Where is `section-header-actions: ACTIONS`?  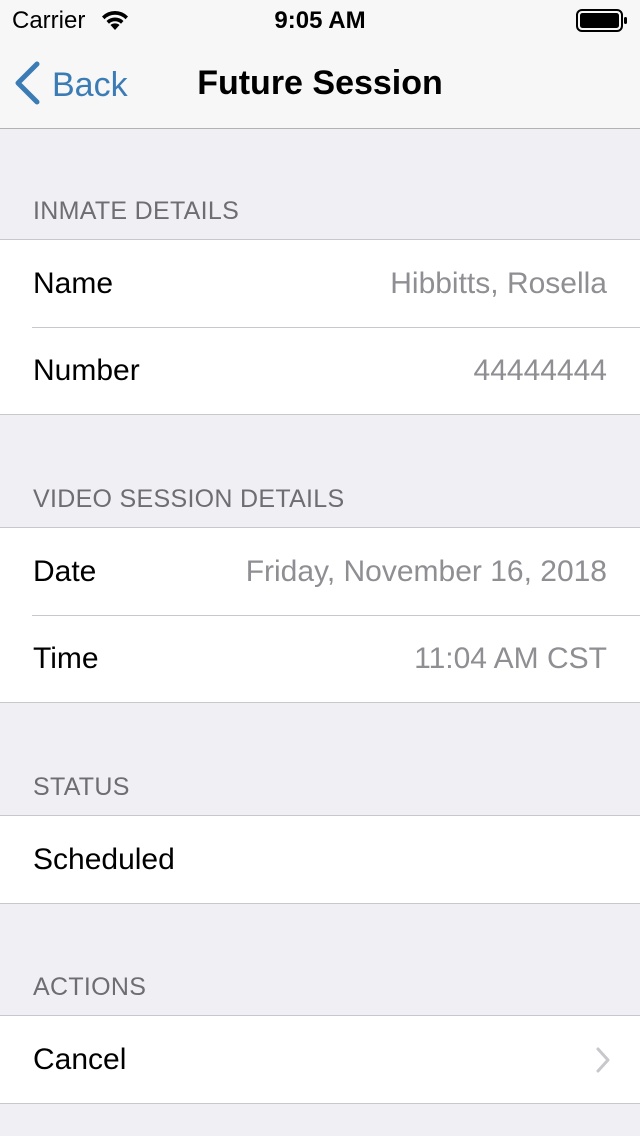
section-header-actions: ACTIONS is located at coordinates (90, 987).